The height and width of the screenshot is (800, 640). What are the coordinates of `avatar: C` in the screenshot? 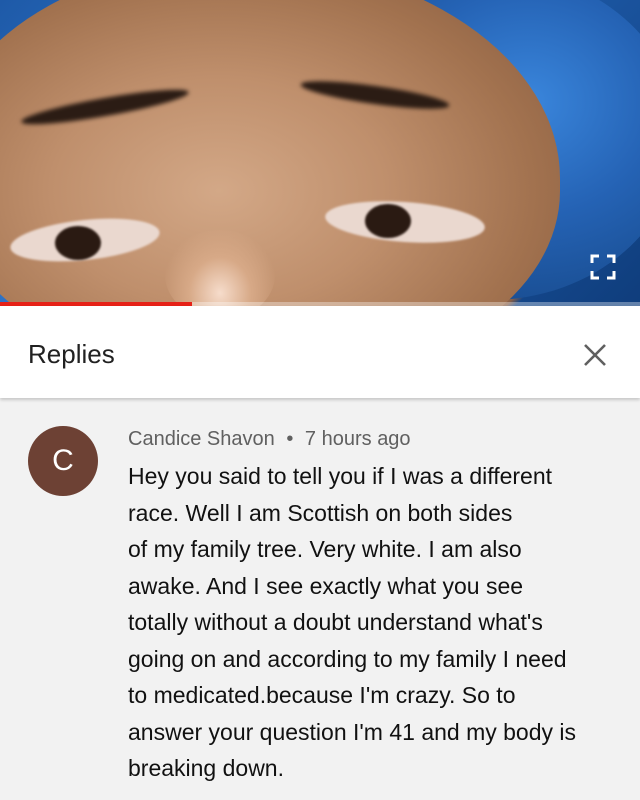 It's located at (63, 461).